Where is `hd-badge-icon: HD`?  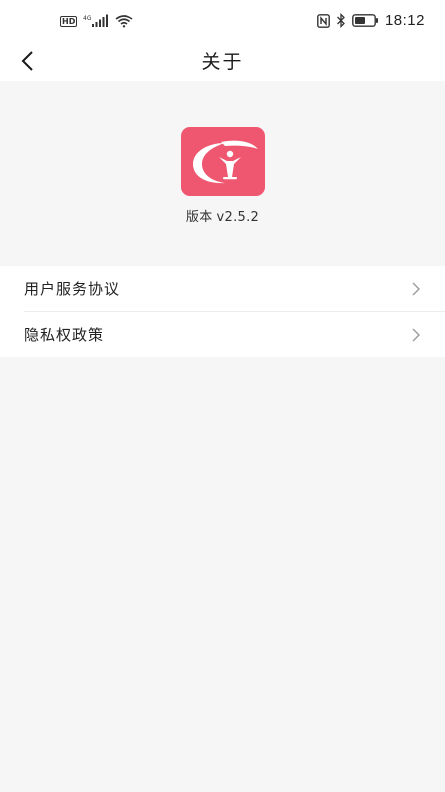 hd-badge-icon: HD is located at coordinates (69, 21).